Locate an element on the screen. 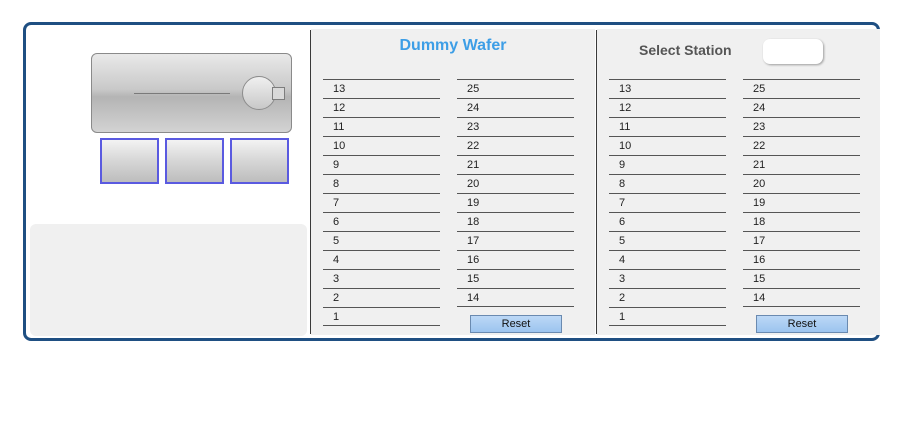 The width and height of the screenshot is (907, 424). info-box is located at coordinates (168, 280).